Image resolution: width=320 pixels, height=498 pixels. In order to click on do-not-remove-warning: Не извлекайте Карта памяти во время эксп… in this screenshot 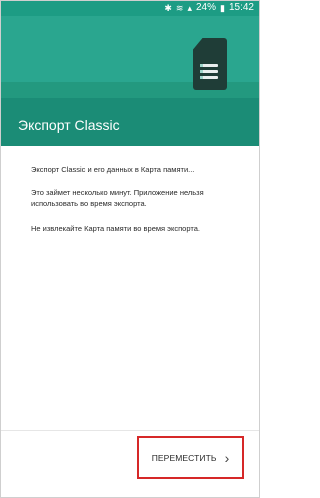, I will do `click(115, 228)`.